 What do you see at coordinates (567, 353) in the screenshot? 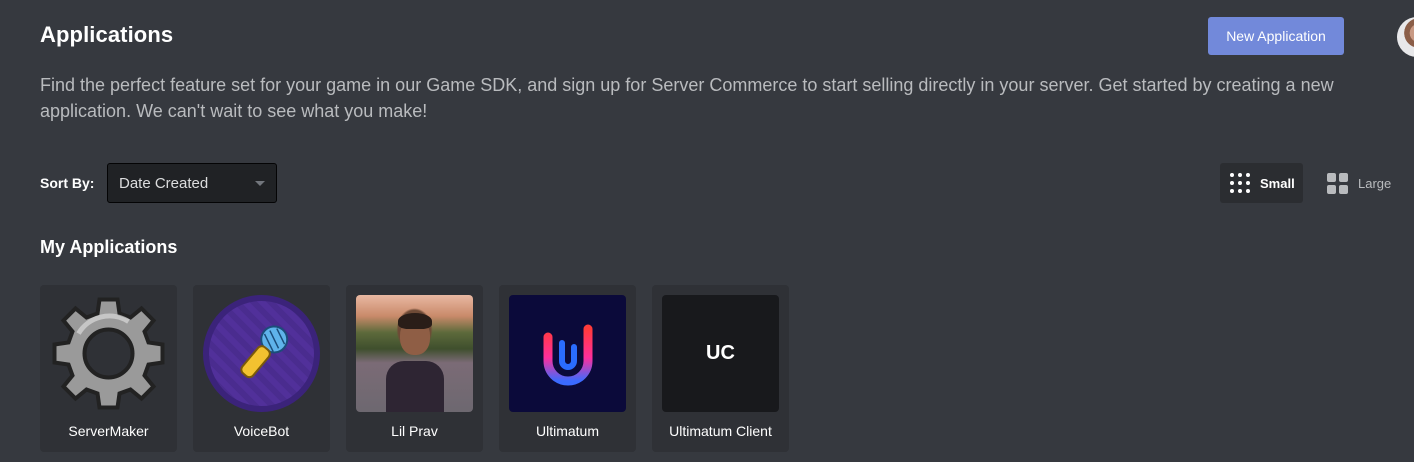
I see `u-logo-icon` at bounding box center [567, 353].